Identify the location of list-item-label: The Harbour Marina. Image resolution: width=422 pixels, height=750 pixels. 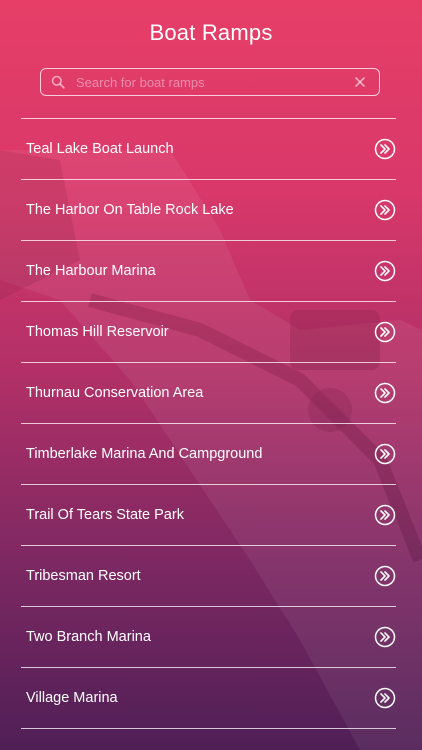
(91, 271).